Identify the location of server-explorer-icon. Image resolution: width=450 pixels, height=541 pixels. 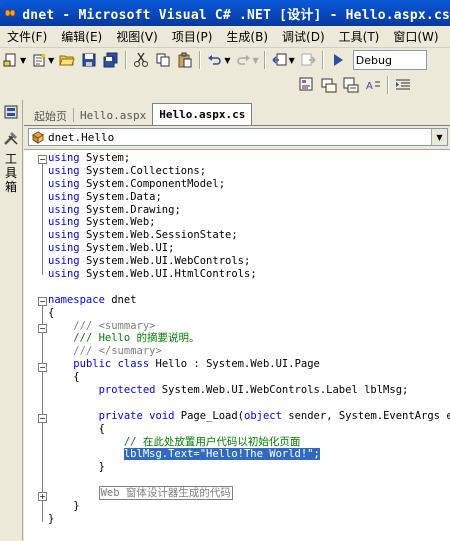
(11, 112).